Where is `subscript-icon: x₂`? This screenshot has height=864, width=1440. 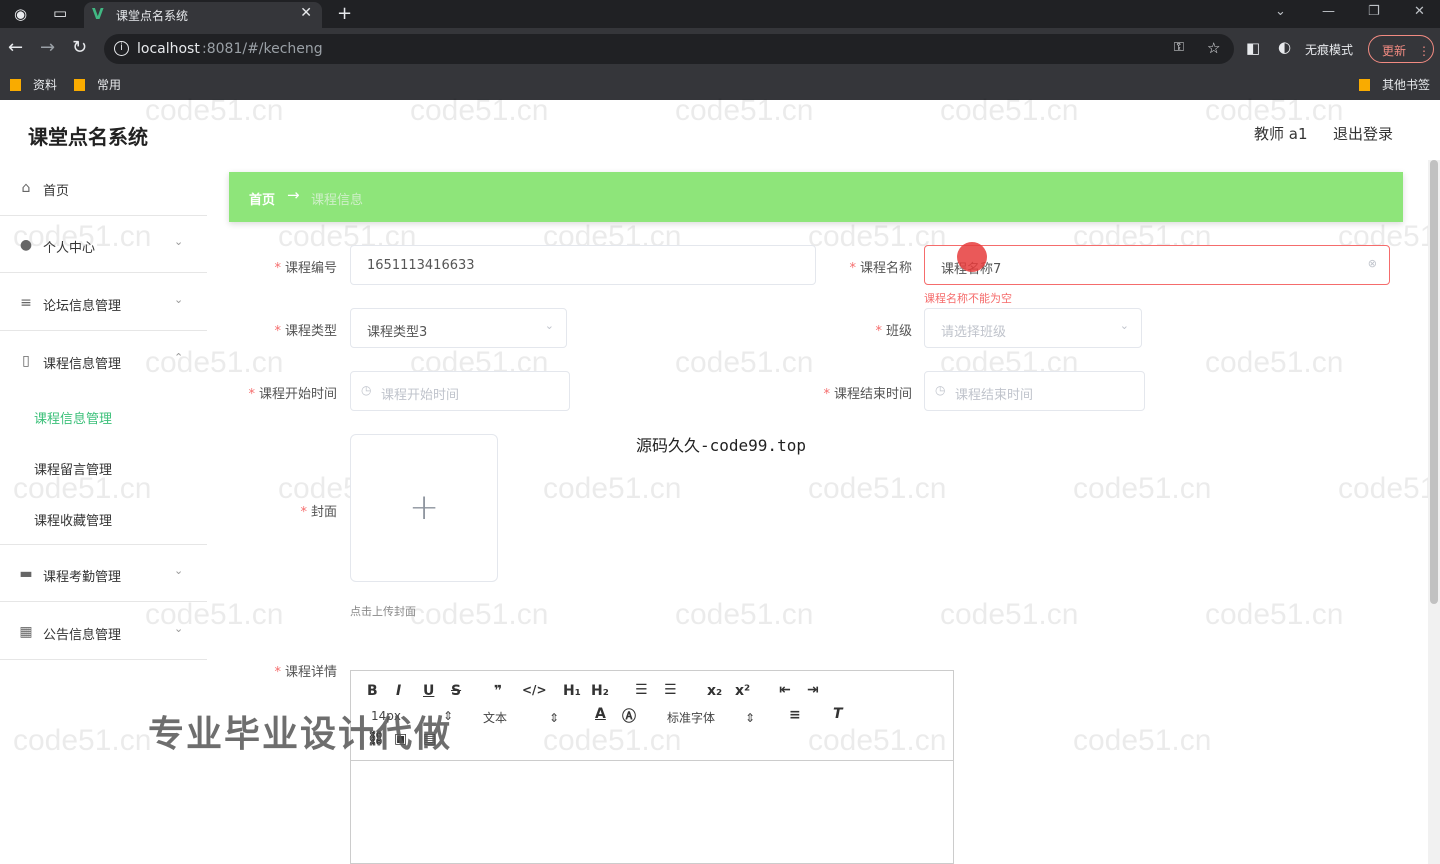 subscript-icon: x₂ is located at coordinates (714, 691).